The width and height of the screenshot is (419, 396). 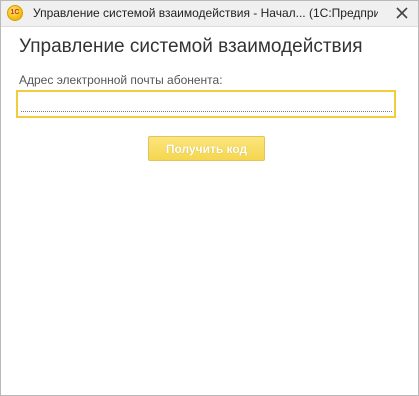 I want to click on get-code-button: Получить код, so click(x=206, y=148).